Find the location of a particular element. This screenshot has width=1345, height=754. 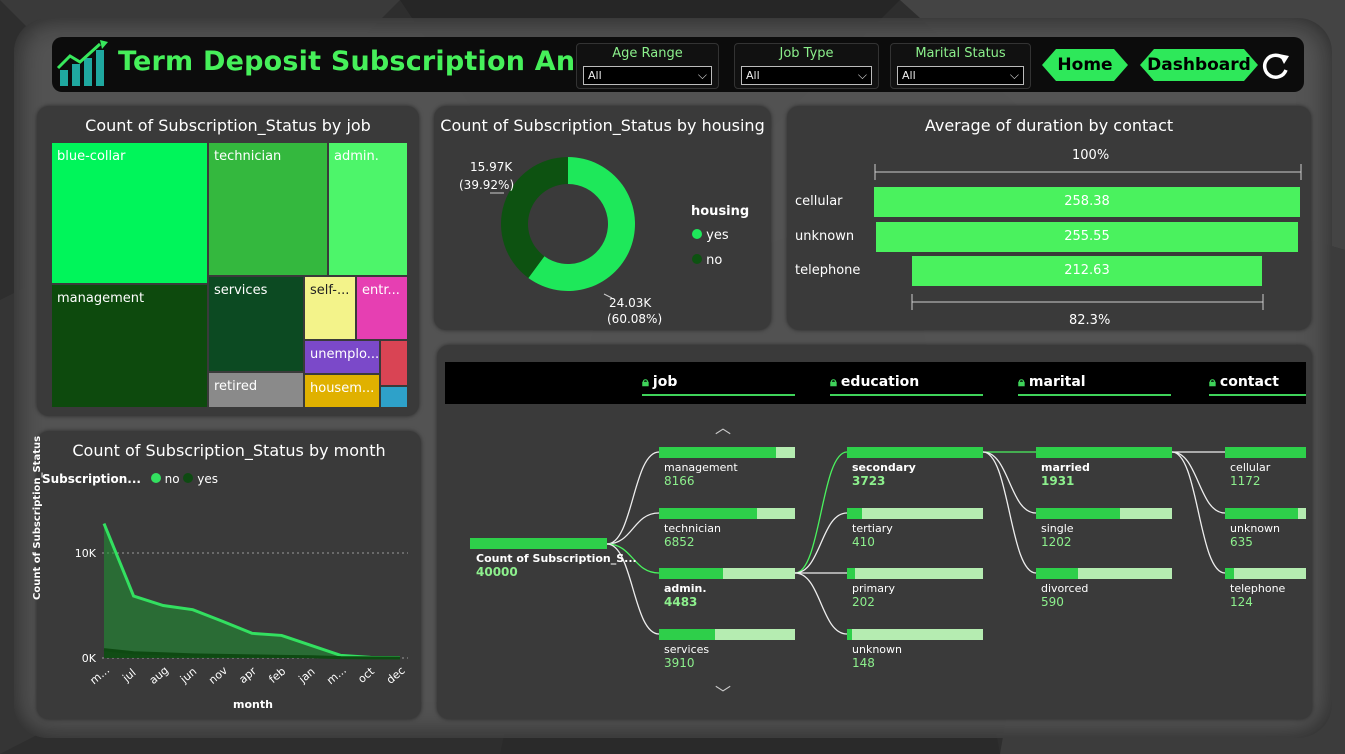

decomp-node-marital: married 1931 is located at coordinates (1065, 474).